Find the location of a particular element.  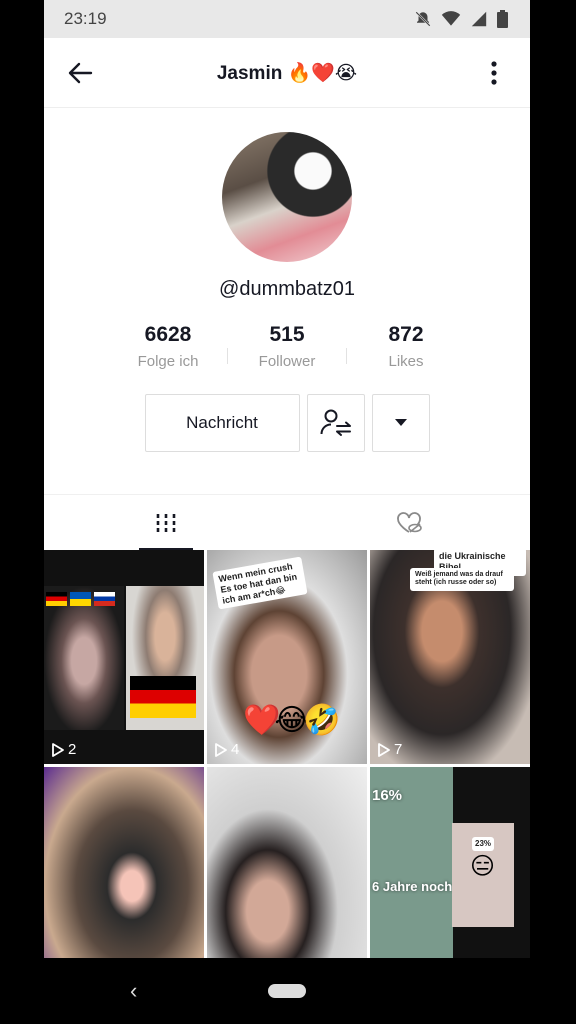

flag-ua-icon is located at coordinates (80, 599).